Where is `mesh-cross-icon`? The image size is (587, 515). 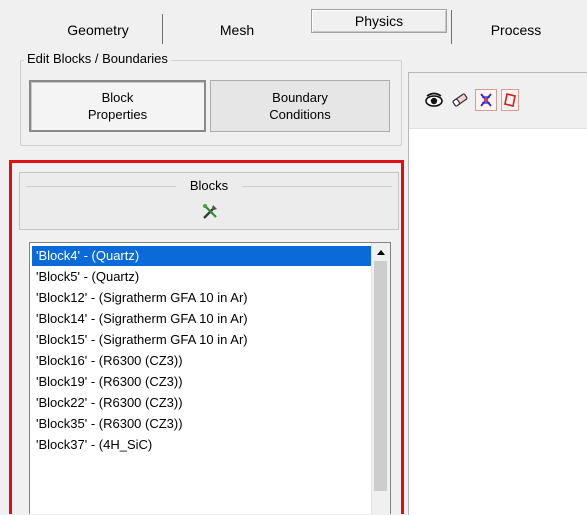
mesh-cross-icon is located at coordinates (486, 100).